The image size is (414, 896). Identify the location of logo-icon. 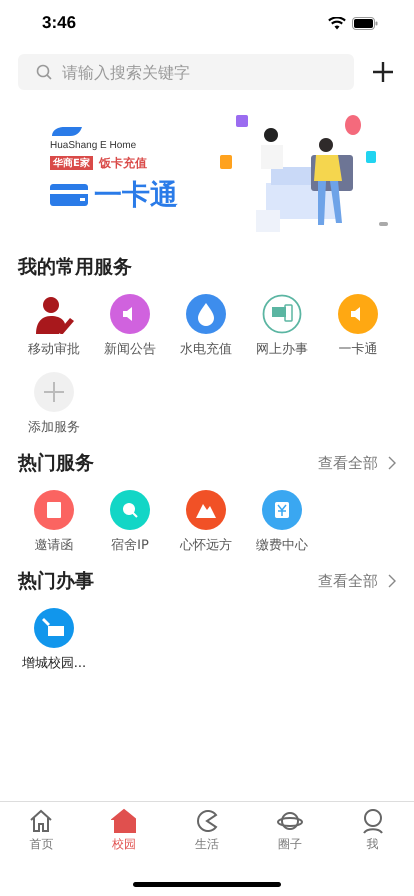
(66, 131).